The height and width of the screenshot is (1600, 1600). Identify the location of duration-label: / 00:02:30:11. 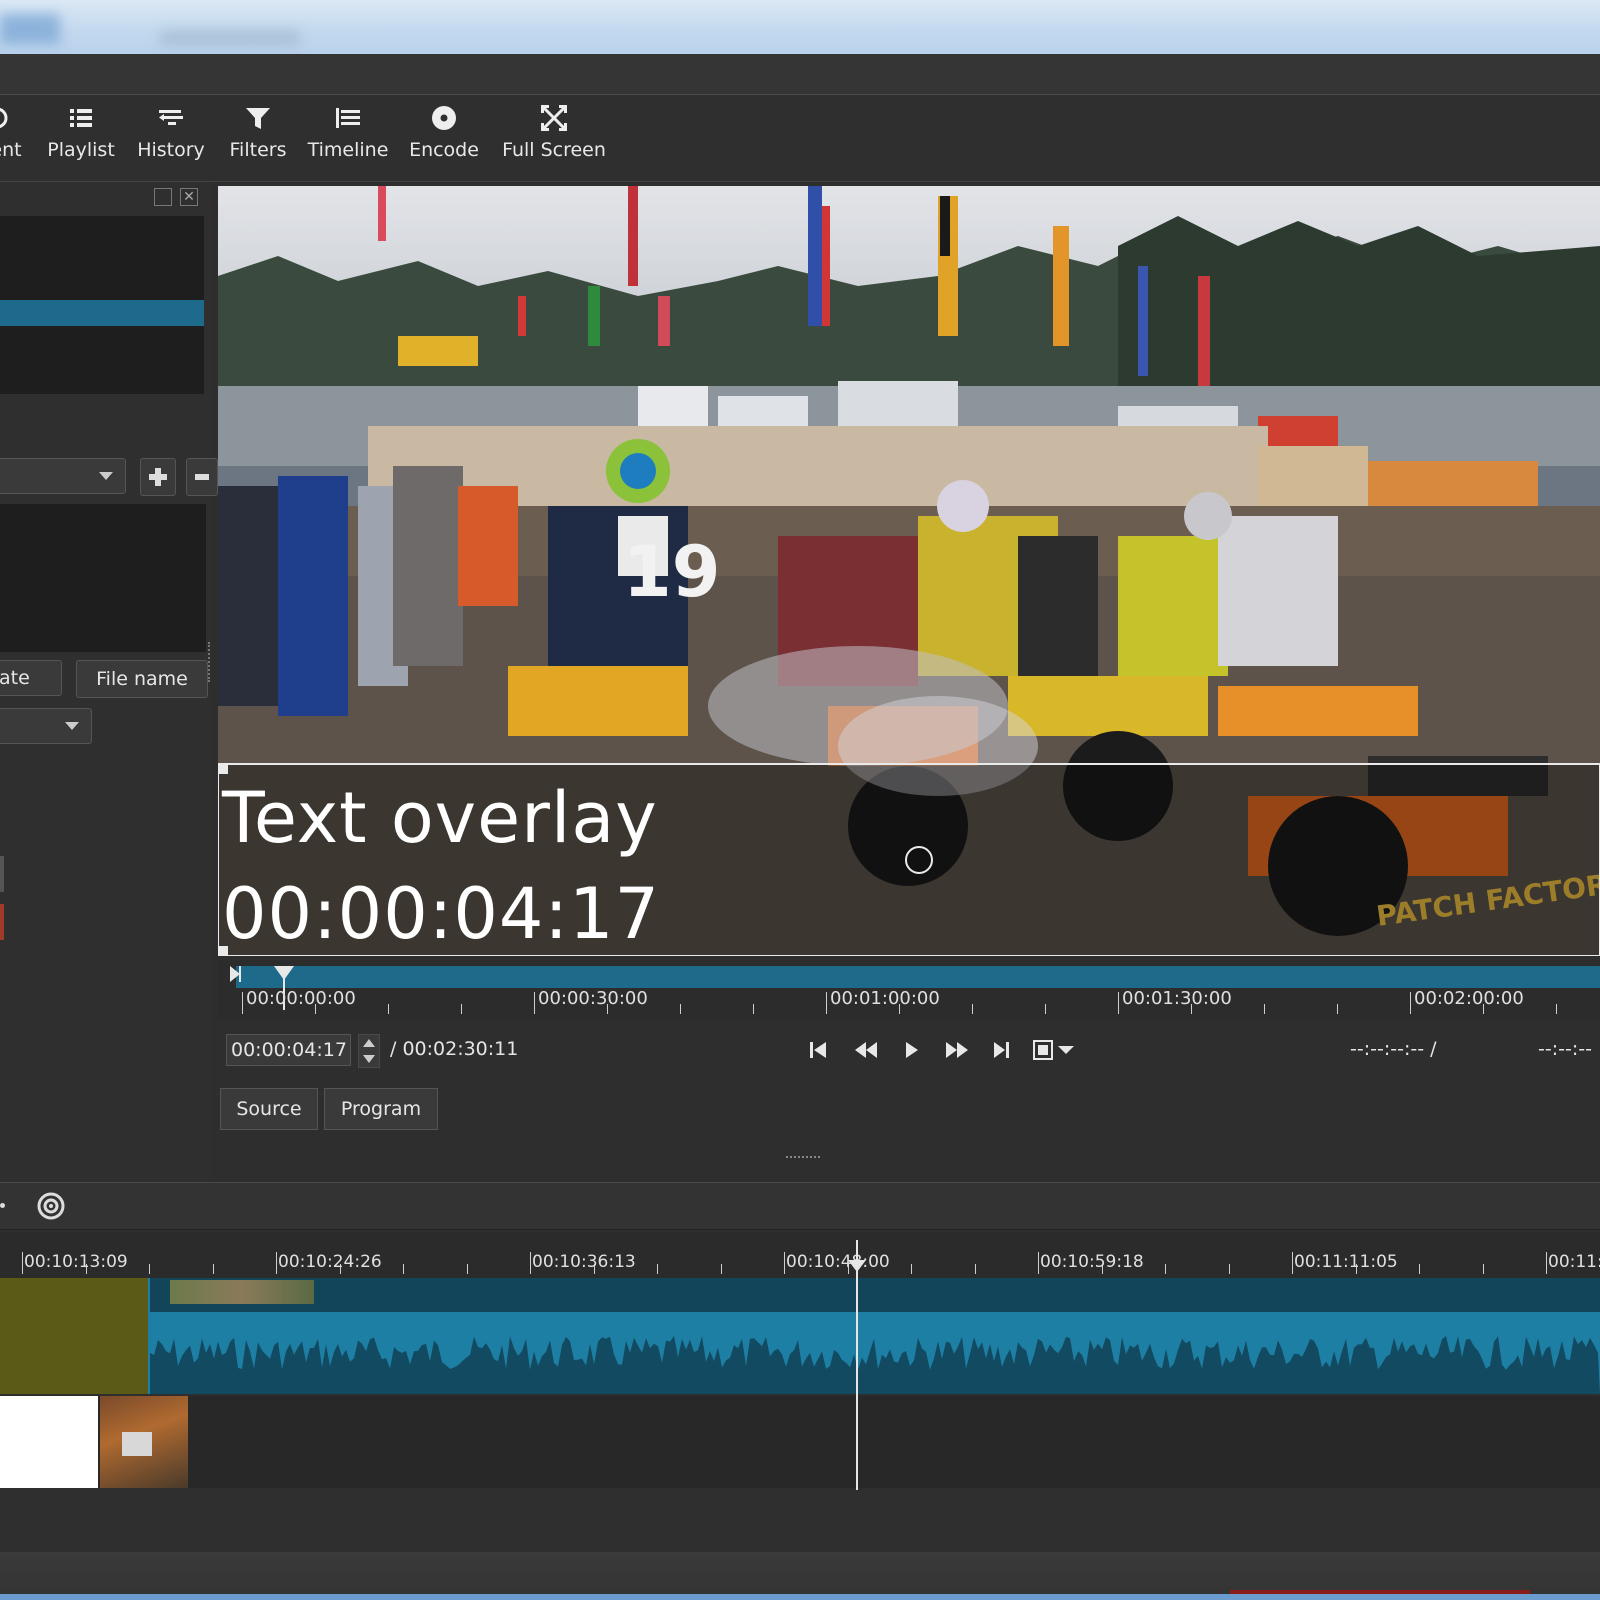
(454, 1049).